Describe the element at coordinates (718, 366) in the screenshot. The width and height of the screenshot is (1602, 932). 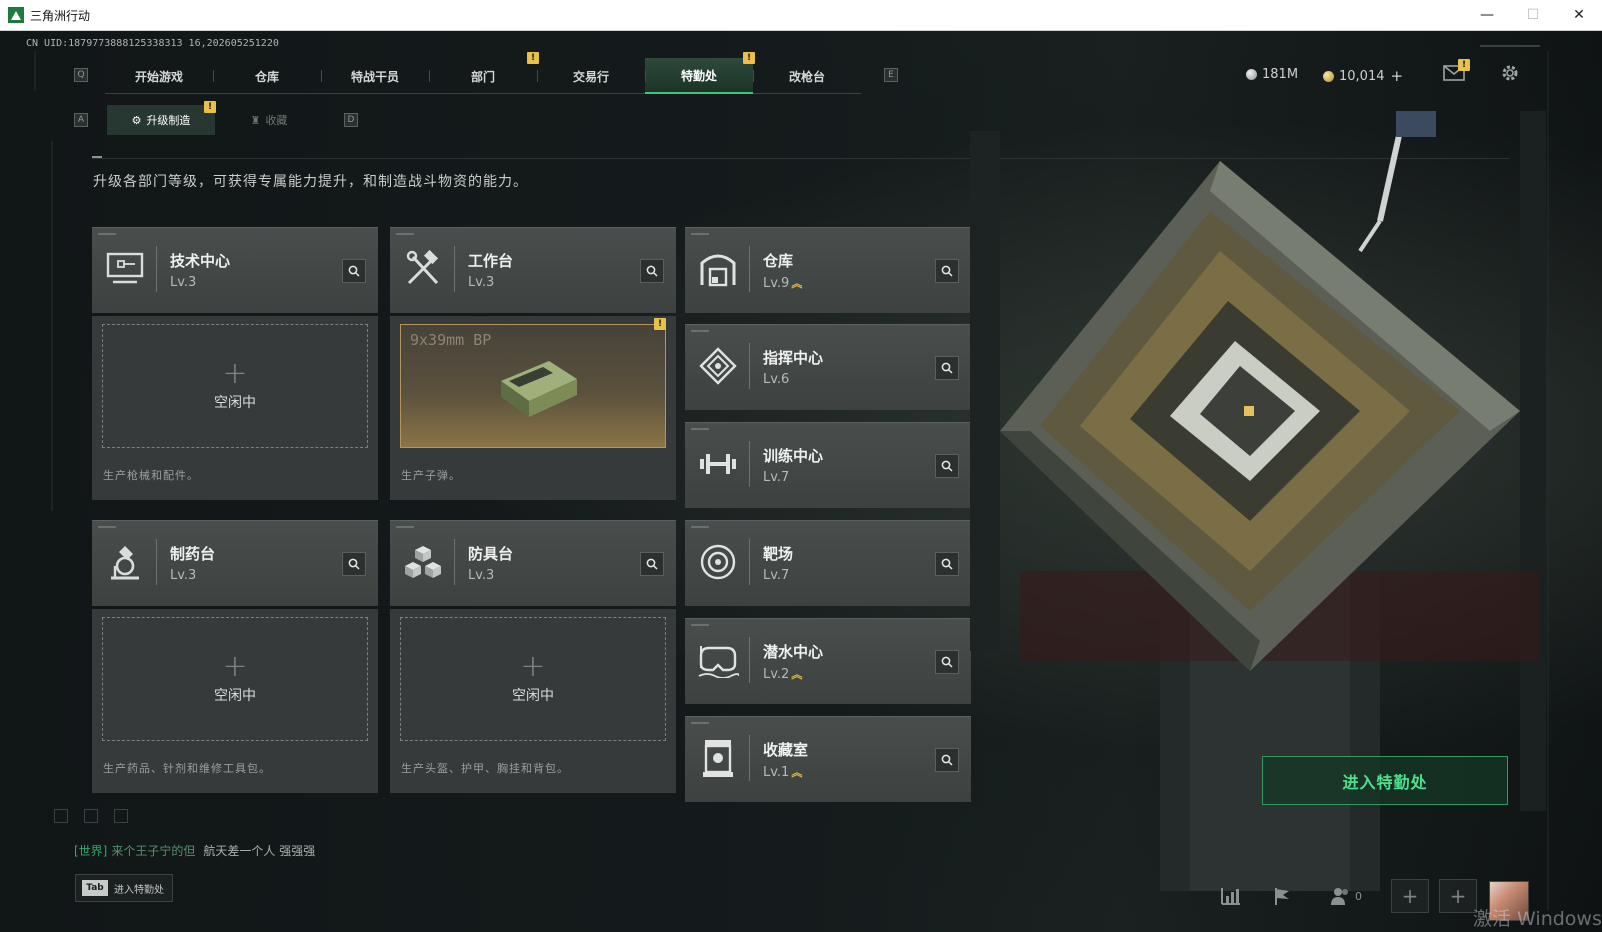
I see `command-chip-icon` at that location.